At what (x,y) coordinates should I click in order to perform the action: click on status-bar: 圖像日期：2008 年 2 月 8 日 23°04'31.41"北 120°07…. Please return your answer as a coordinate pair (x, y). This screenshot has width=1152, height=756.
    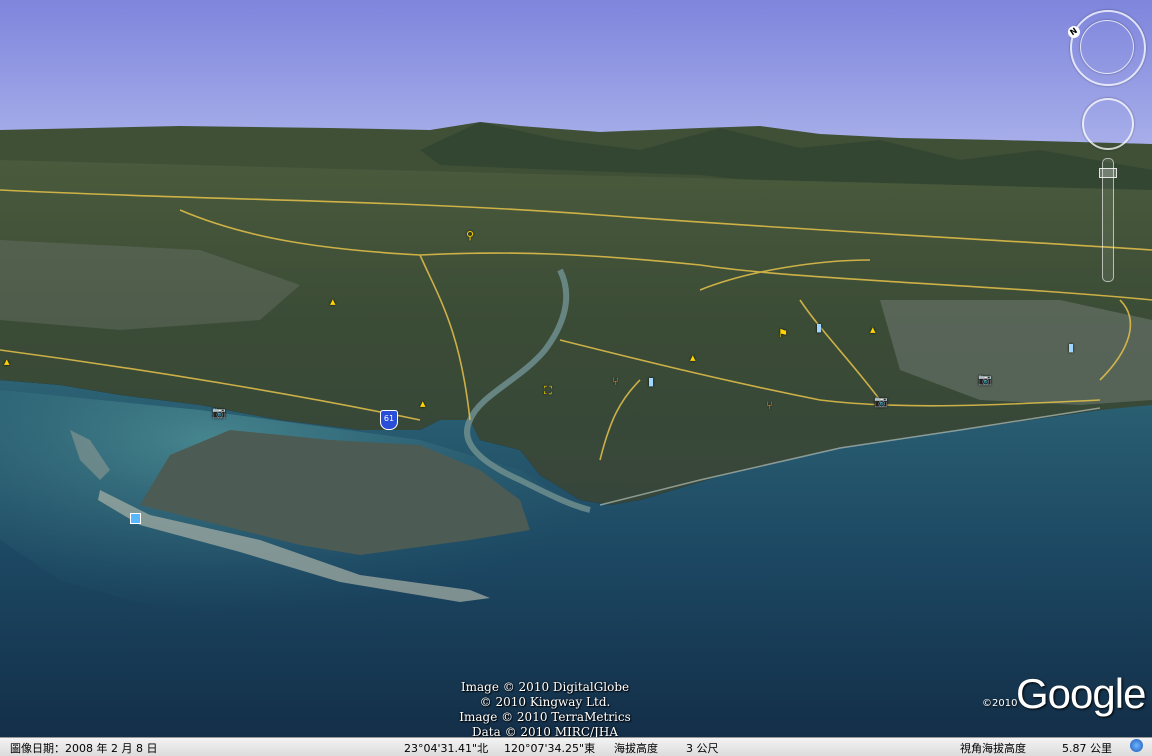
    Looking at the image, I should click on (576, 746).